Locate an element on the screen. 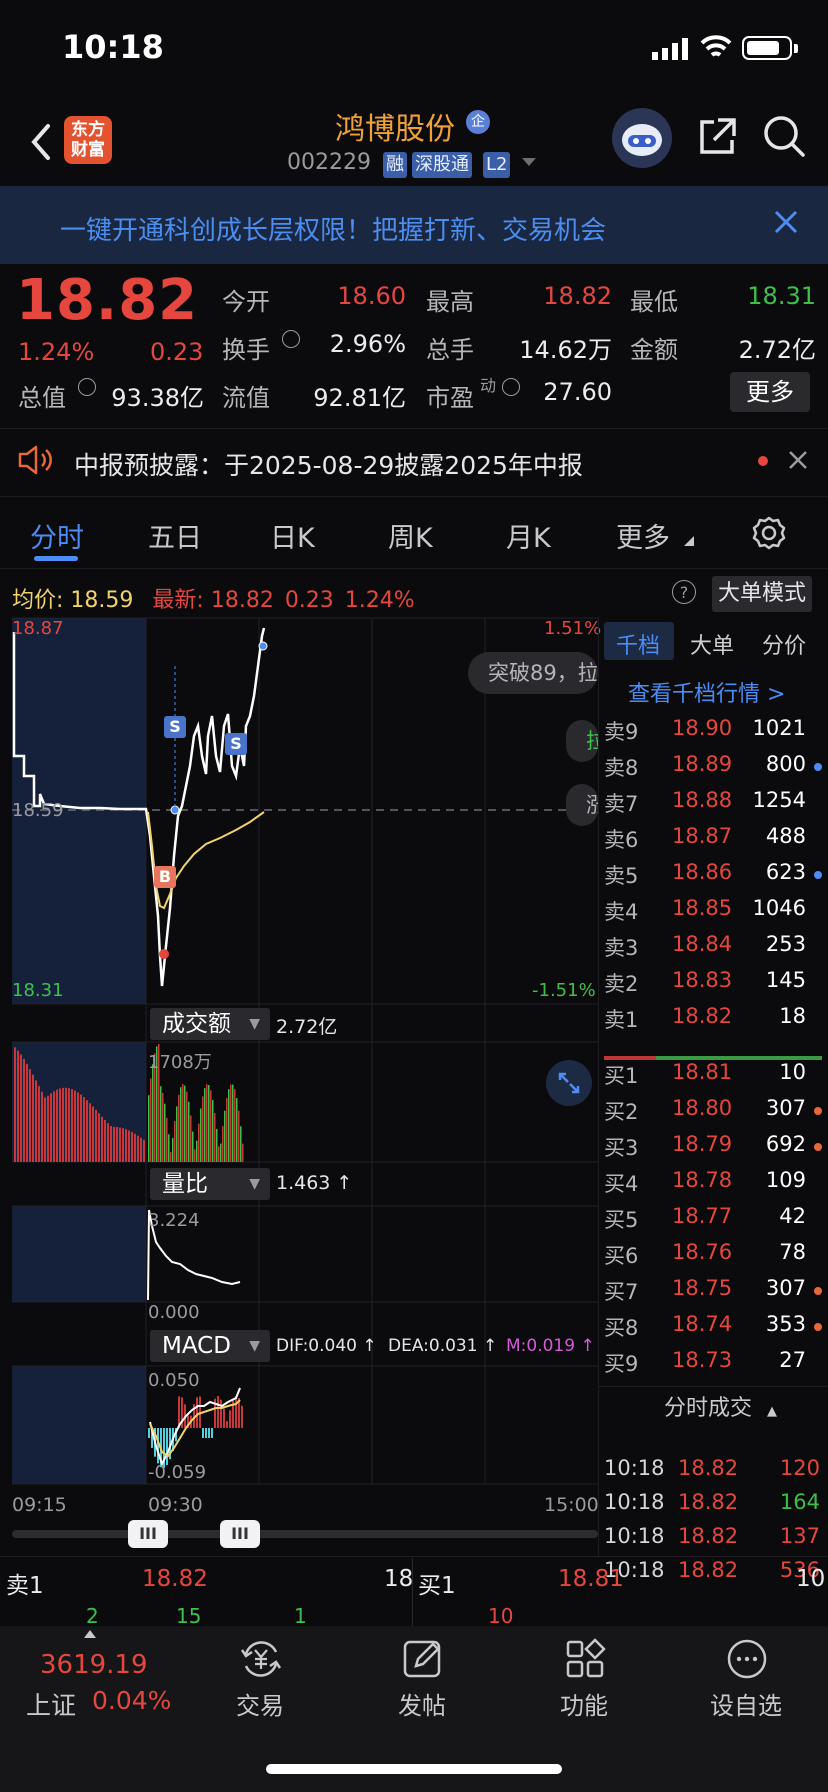  tab-thousand-level: 千档 is located at coordinates (638, 644).